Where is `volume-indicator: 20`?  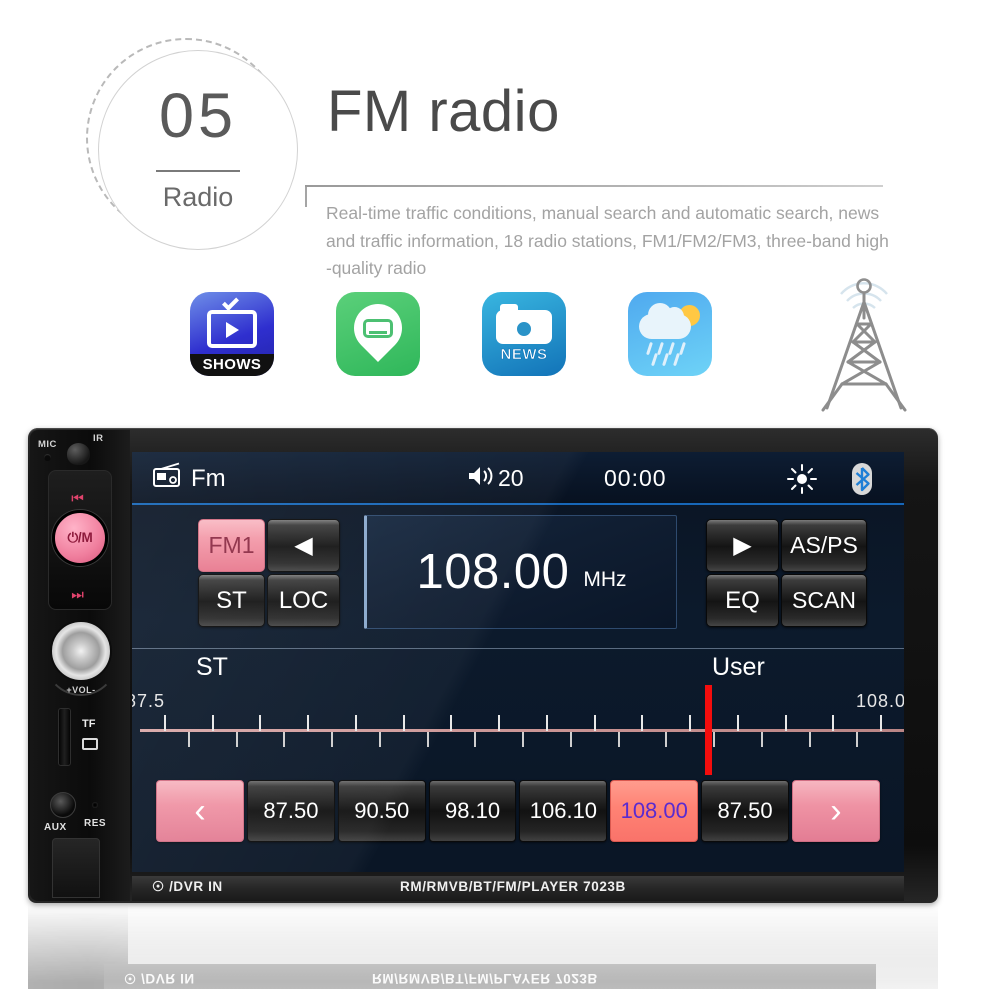
volume-indicator: 20 is located at coordinates (495, 478).